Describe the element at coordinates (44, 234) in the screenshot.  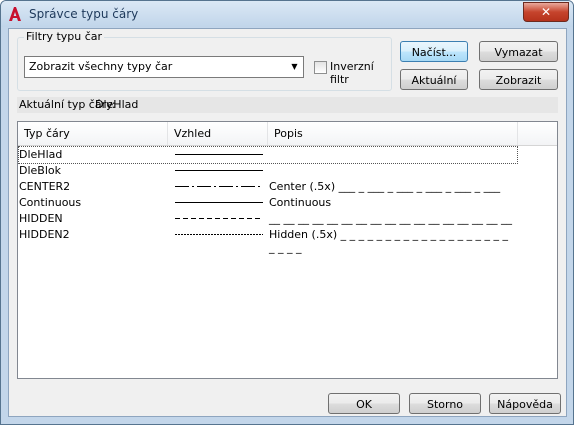
I see `linetype-name: HIDDEN2` at that location.